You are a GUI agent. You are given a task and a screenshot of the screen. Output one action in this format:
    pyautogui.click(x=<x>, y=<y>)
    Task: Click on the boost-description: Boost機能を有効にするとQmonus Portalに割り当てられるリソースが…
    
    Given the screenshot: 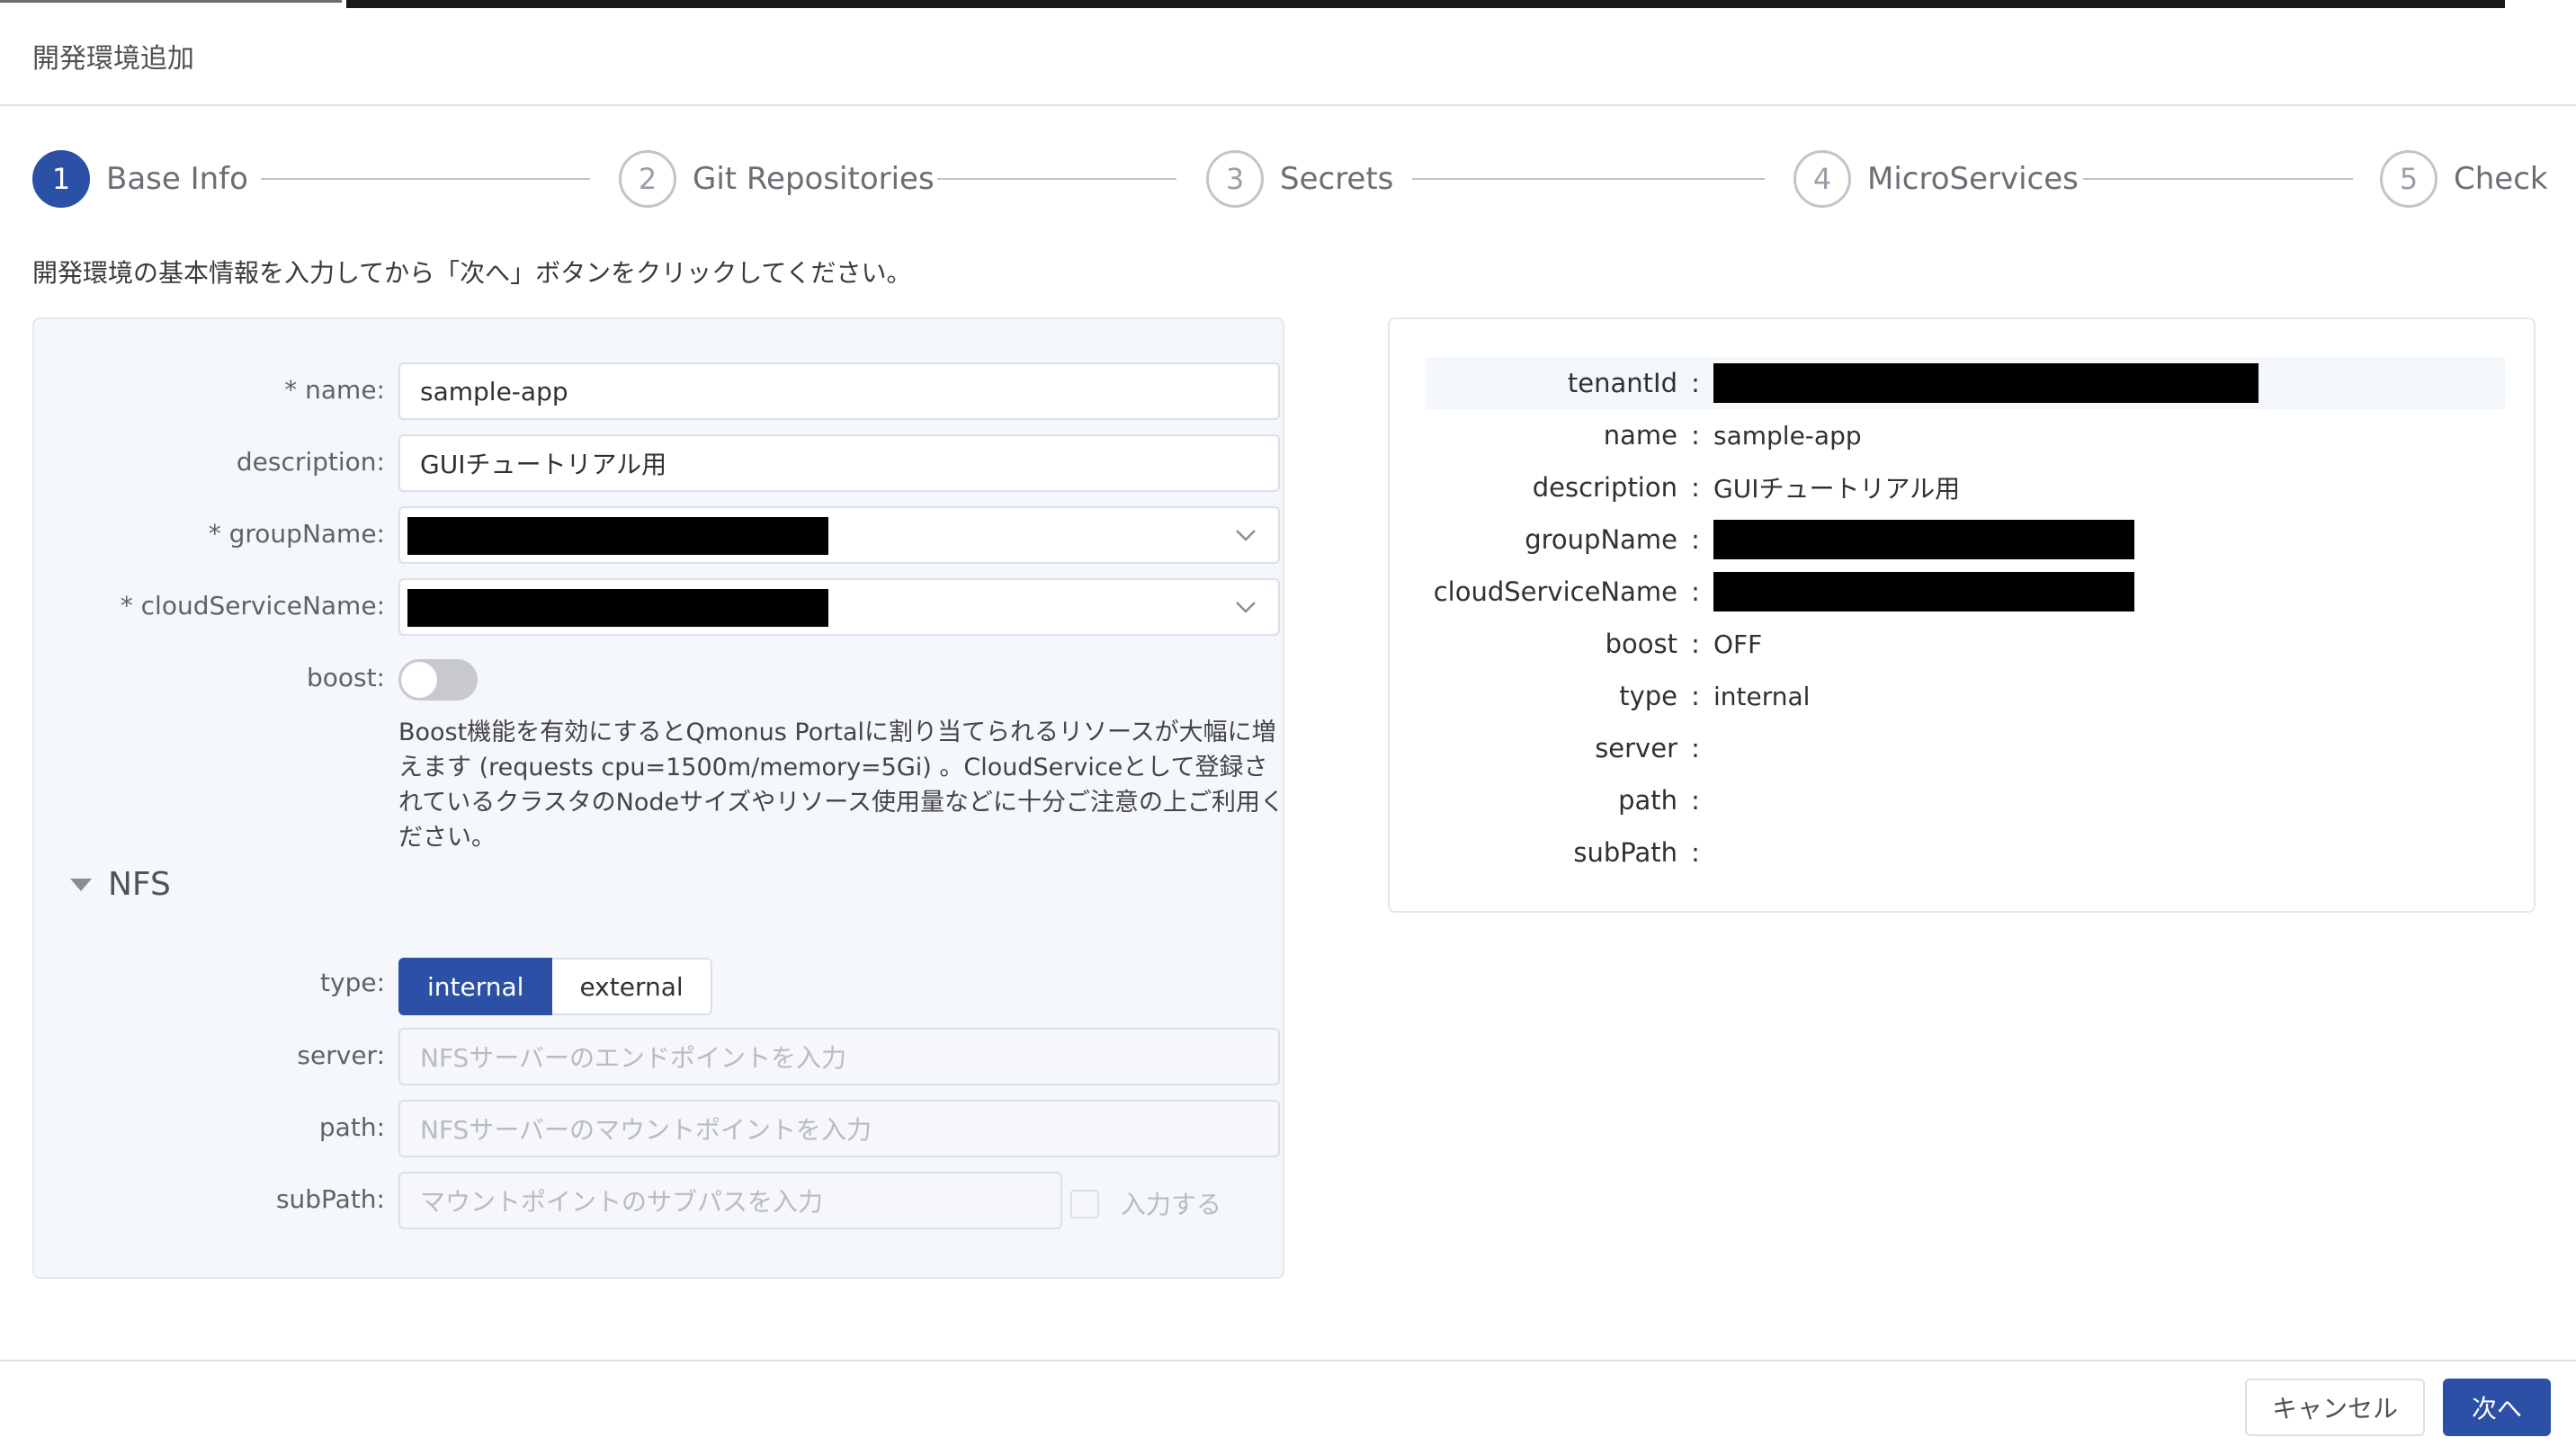 What is the action you would take?
    pyautogui.click(x=841, y=785)
    